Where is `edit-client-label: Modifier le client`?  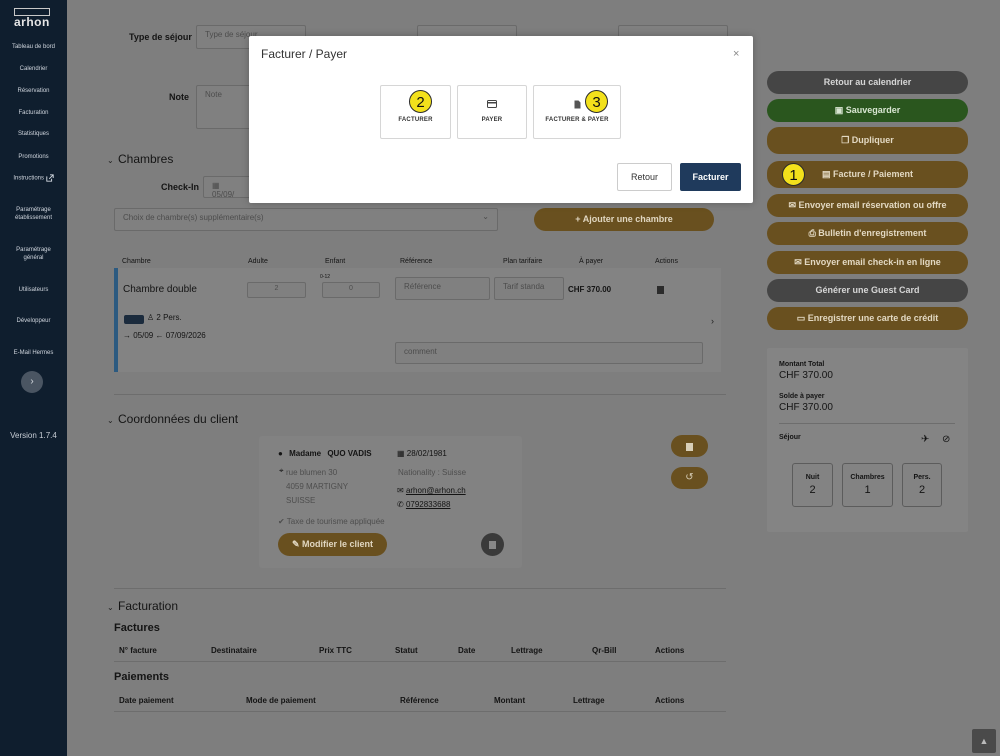
edit-client-label: Modifier le client is located at coordinates (338, 544).